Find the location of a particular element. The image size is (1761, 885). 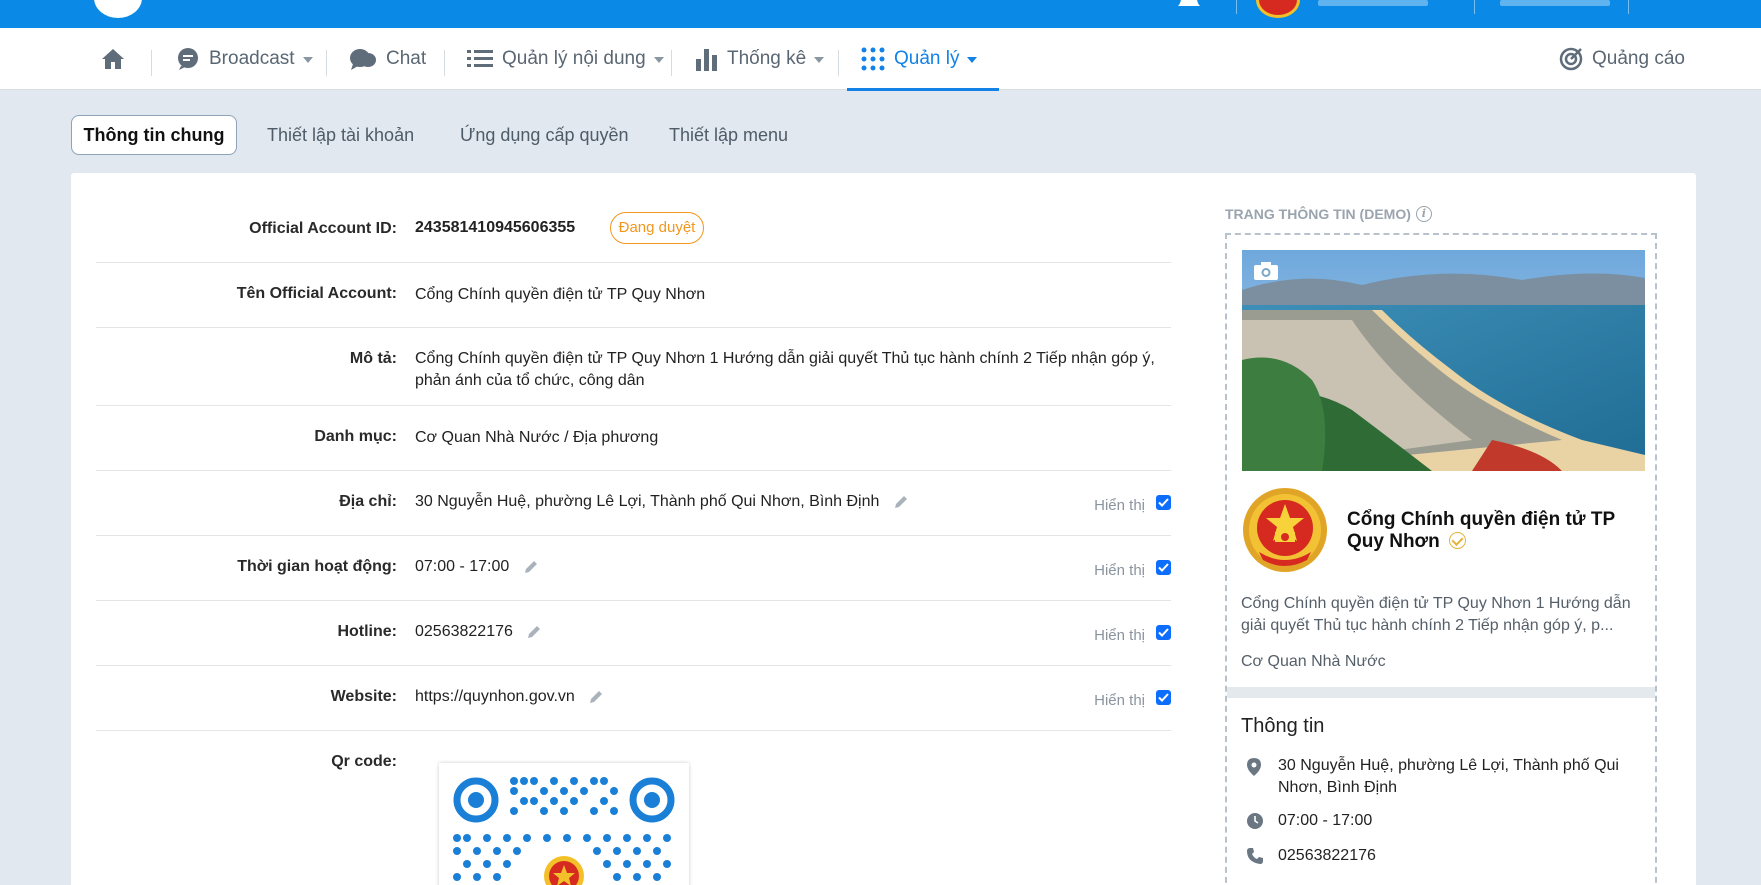

website-value: https://quynhon.gov.vn is located at coordinates (509, 697).